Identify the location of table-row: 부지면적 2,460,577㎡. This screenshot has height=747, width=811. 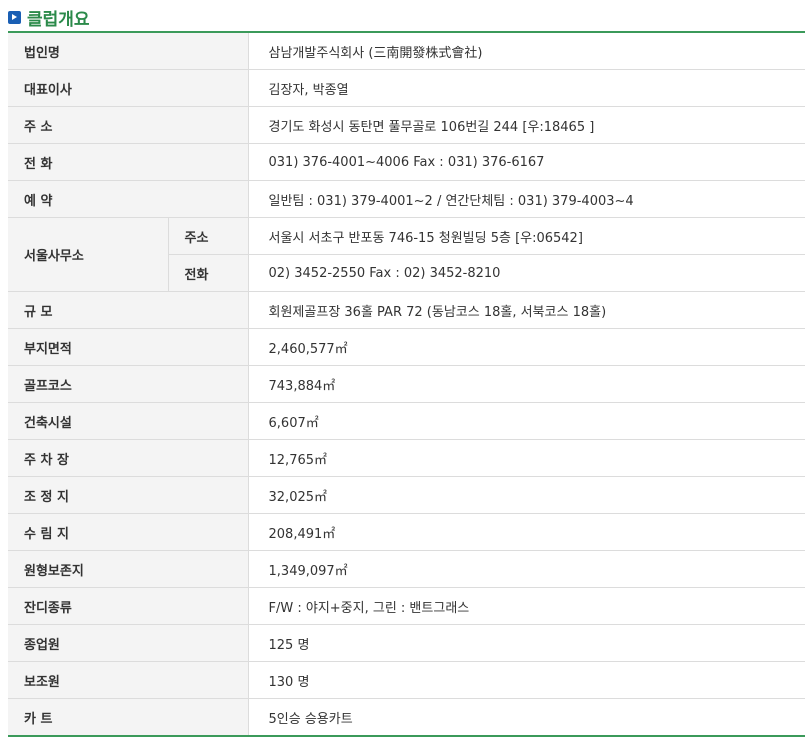
(406, 347).